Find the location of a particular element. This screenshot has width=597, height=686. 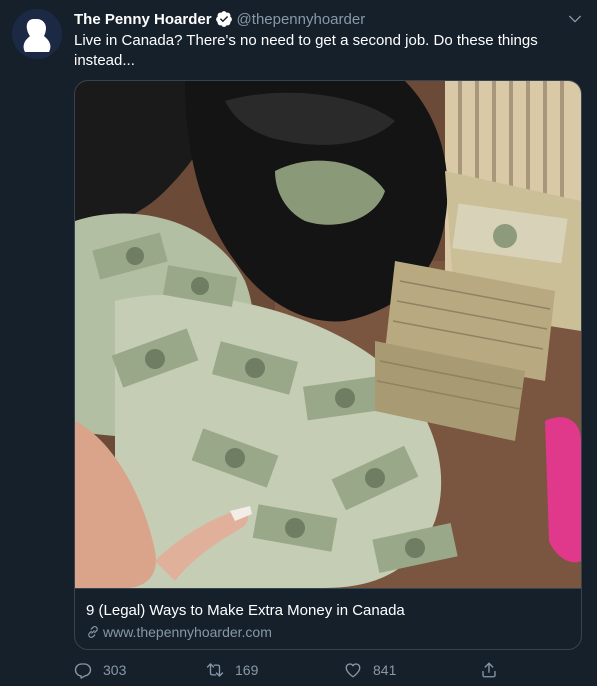

share-button is located at coordinates (489, 670).